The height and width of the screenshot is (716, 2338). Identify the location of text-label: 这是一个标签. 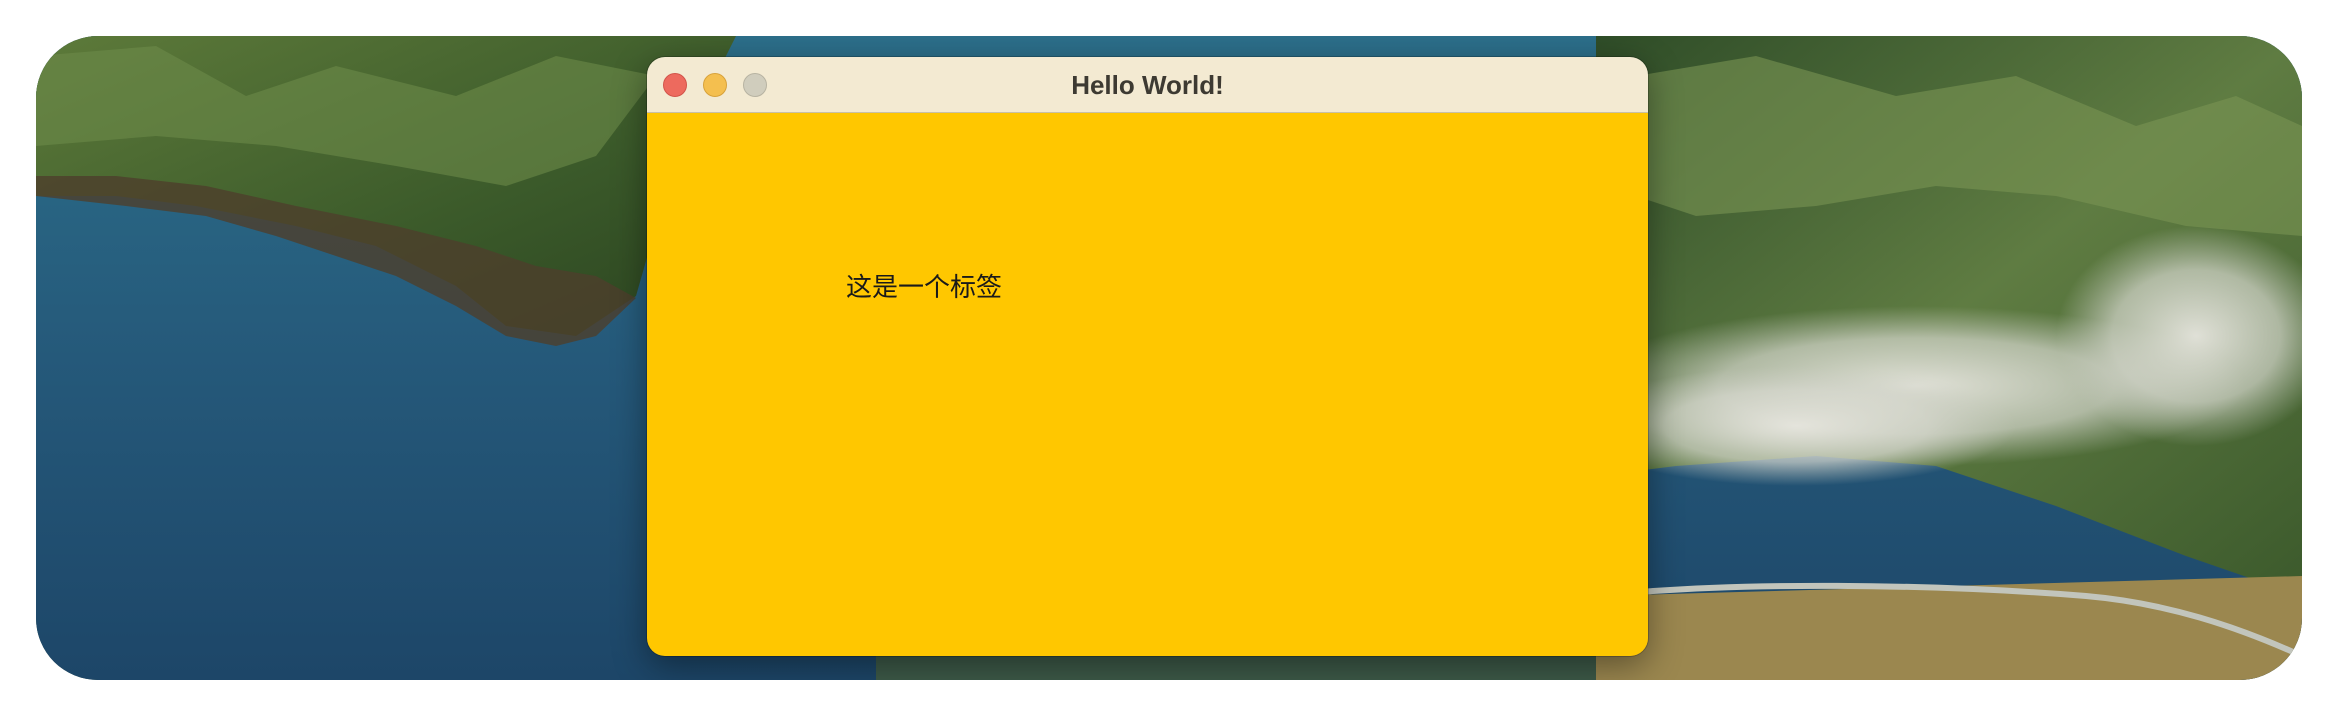
(924, 288).